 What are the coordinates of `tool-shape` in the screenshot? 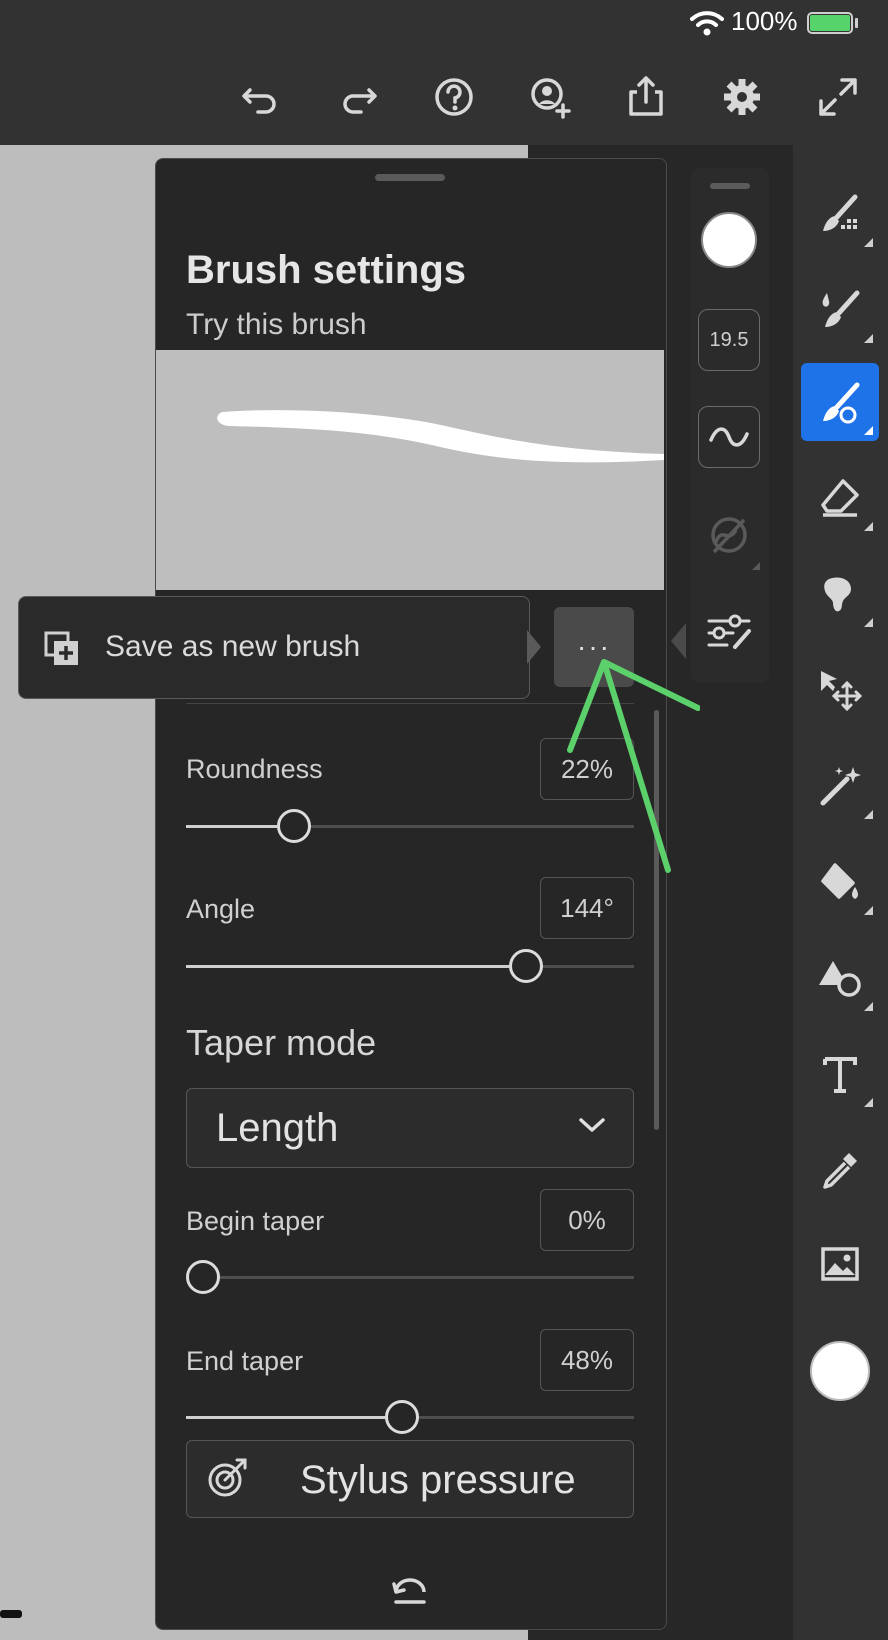 It's located at (840, 978).